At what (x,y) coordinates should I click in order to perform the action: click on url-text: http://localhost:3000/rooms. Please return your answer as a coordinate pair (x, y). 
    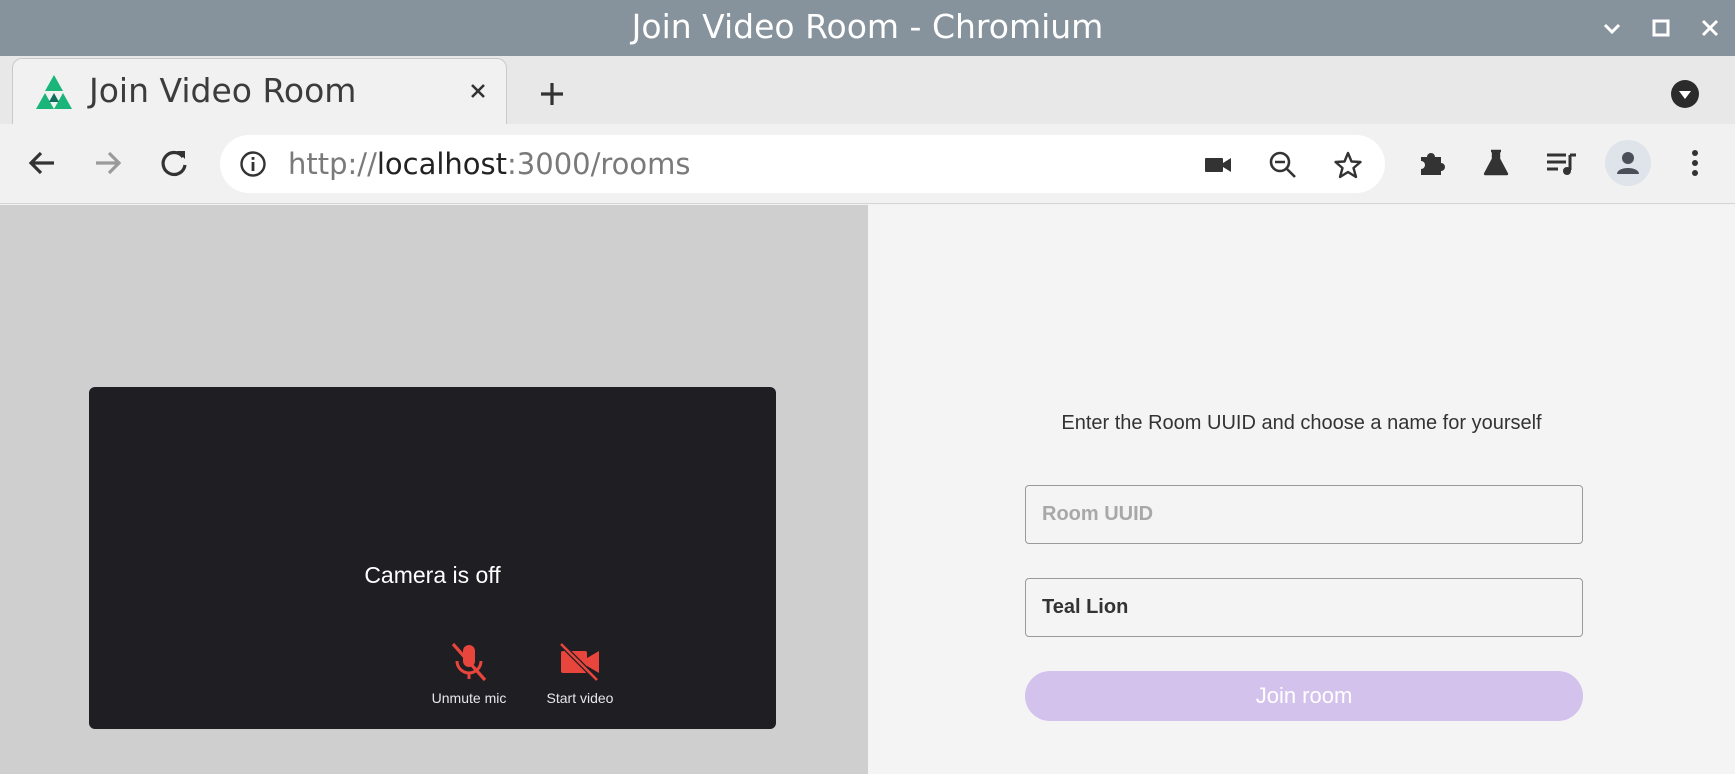
    Looking at the image, I should click on (489, 164).